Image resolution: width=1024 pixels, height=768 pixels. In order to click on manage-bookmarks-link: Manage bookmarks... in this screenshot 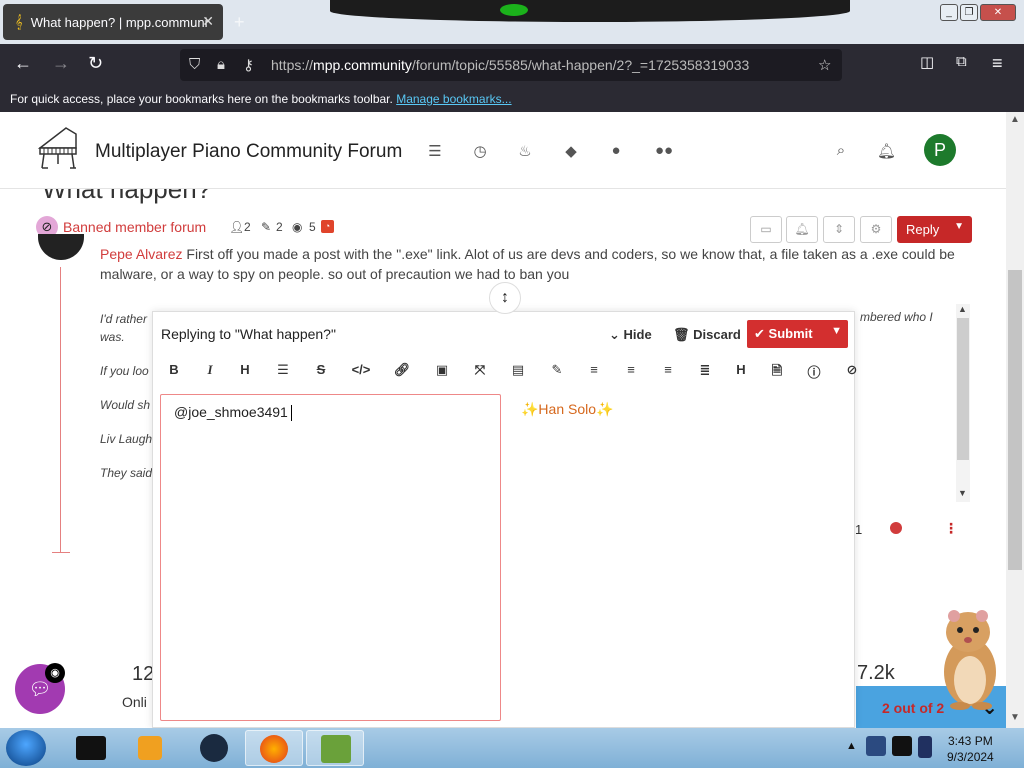, I will do `click(453, 99)`.